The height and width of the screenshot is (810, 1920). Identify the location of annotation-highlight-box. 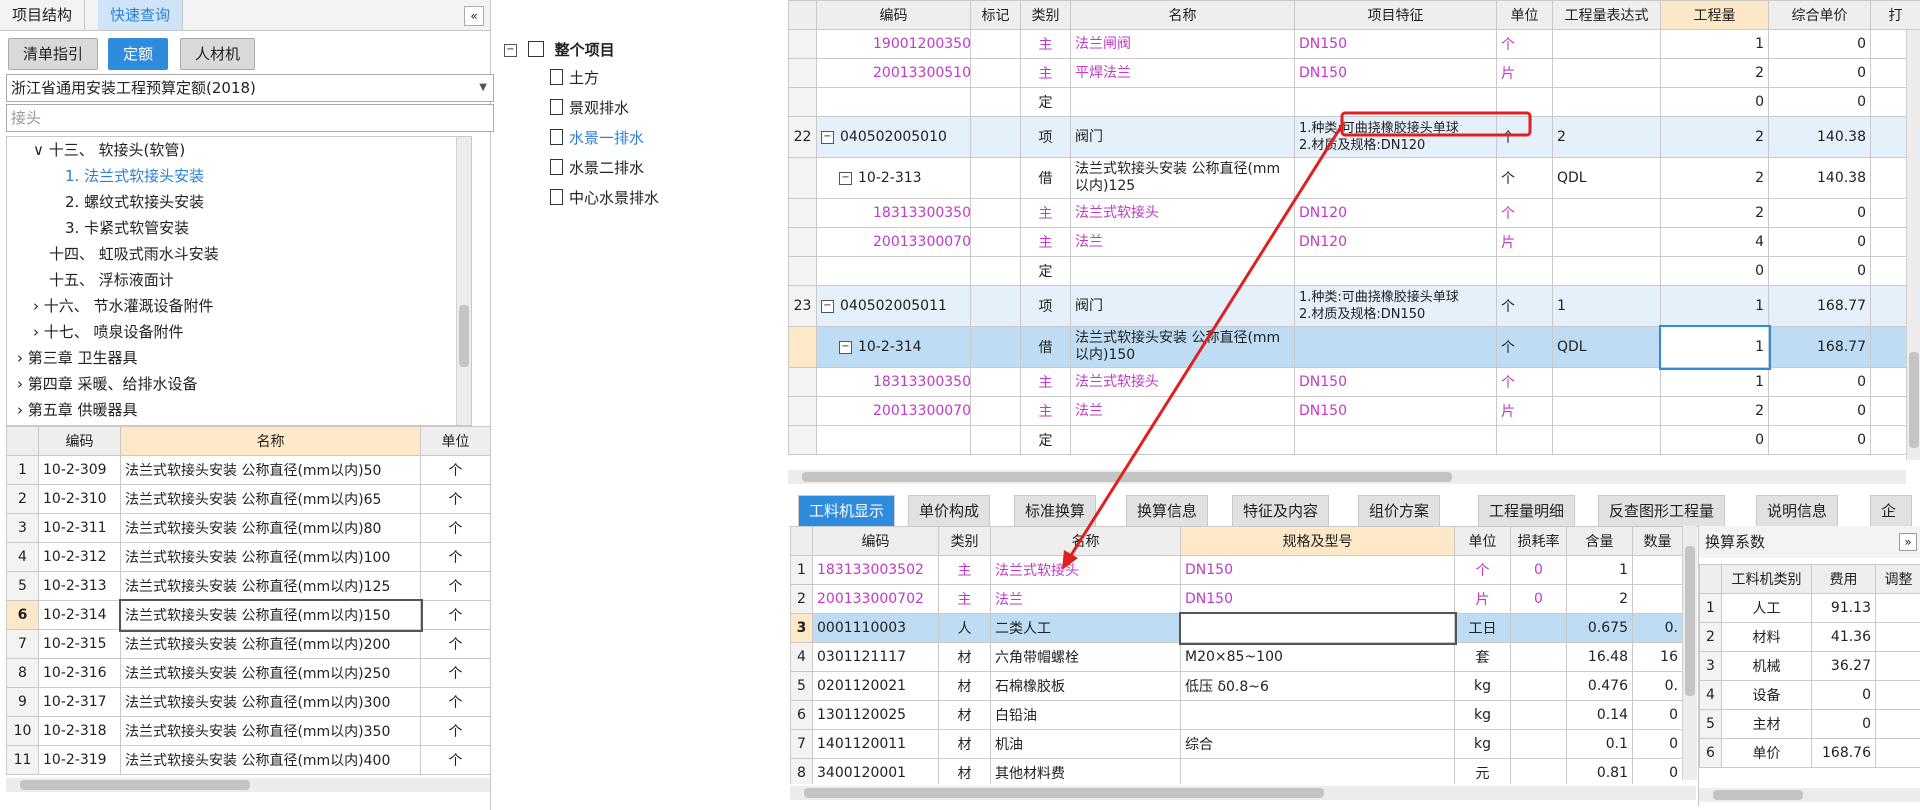
(1436, 124).